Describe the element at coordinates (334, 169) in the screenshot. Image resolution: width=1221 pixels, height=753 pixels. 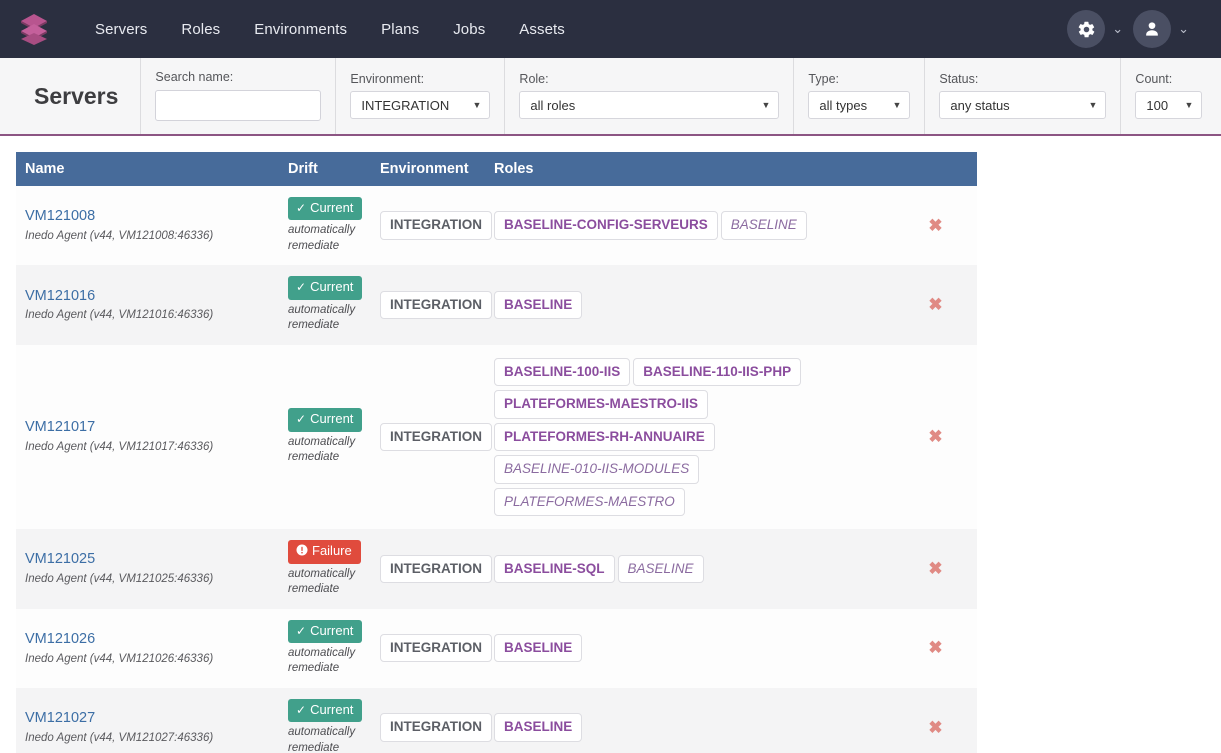
I see `column-header-drift: Drift` at that location.